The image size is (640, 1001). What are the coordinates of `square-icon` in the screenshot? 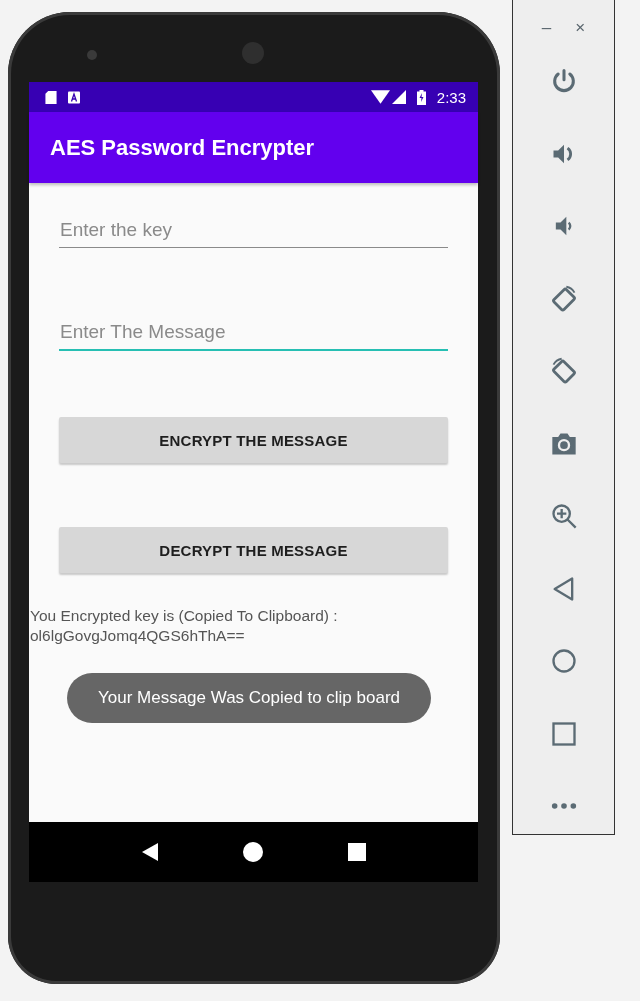 It's located at (563, 733).